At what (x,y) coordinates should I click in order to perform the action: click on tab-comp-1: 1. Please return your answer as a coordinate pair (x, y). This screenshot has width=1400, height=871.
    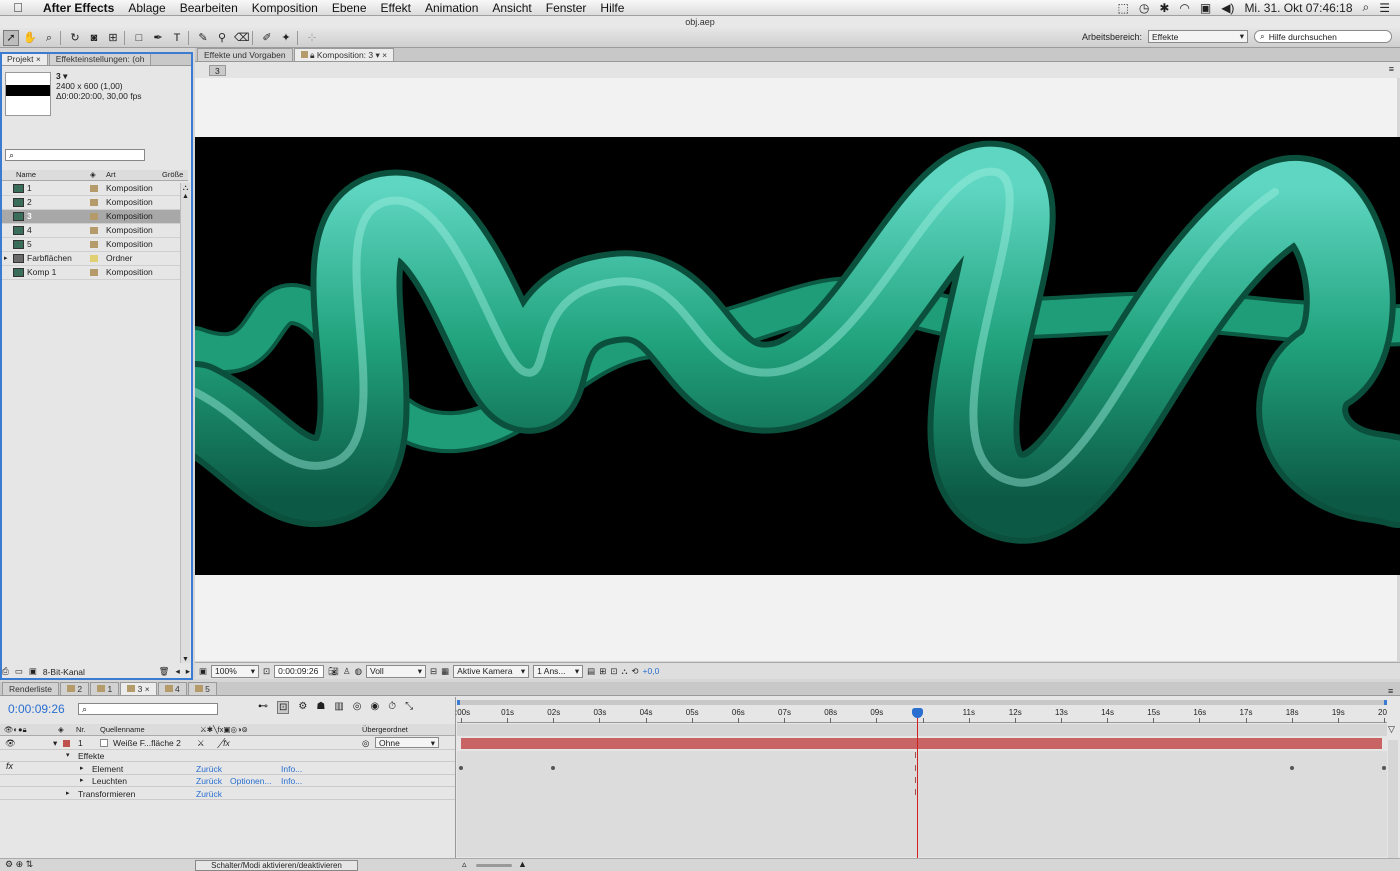
    Looking at the image, I should click on (105, 688).